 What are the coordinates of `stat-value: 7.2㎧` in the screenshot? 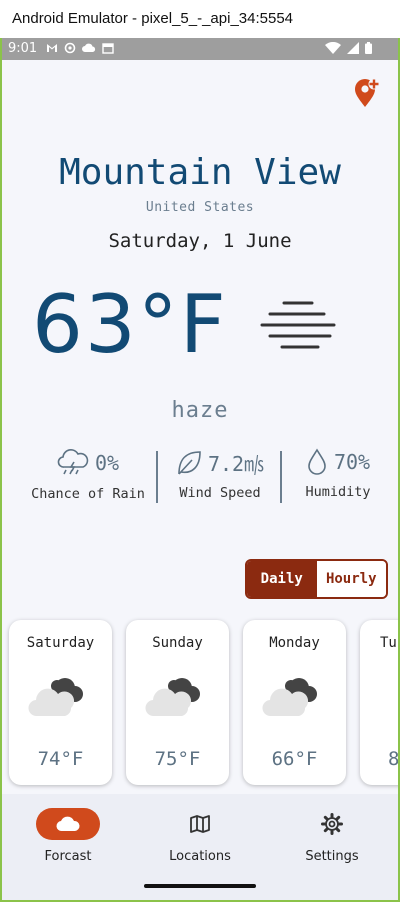 It's located at (236, 464).